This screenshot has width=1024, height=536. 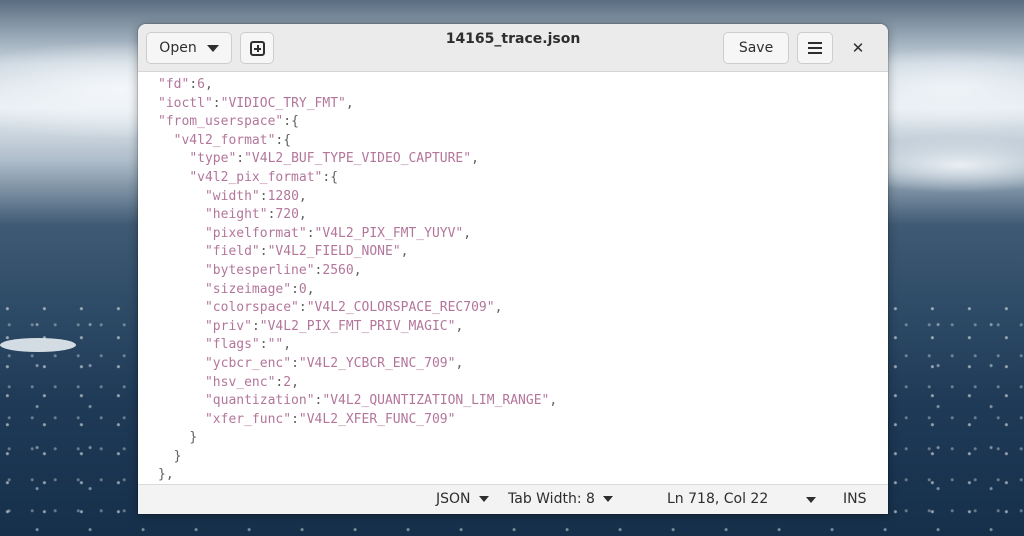 I want to click on json-key: "v4l2_pix_format", so click(x=256, y=177).